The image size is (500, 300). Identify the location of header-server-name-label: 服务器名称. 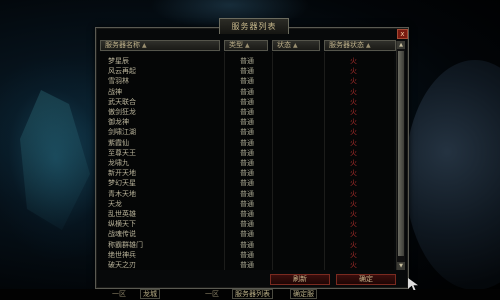
(122, 45).